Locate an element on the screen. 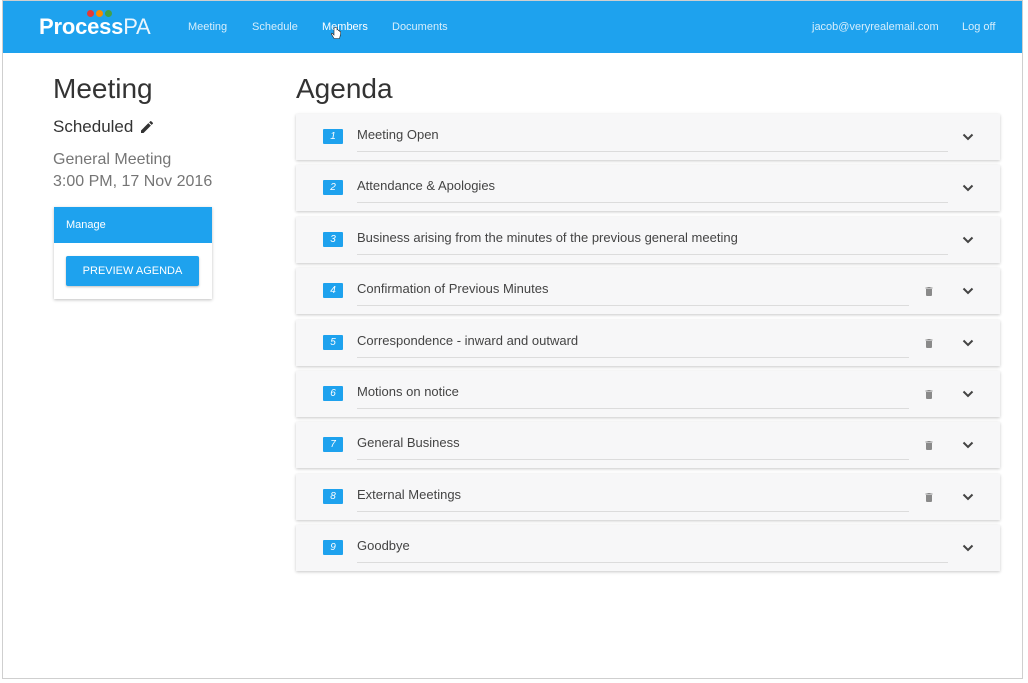 This screenshot has width=1028, height=683. logo-dot-green is located at coordinates (108, 13).